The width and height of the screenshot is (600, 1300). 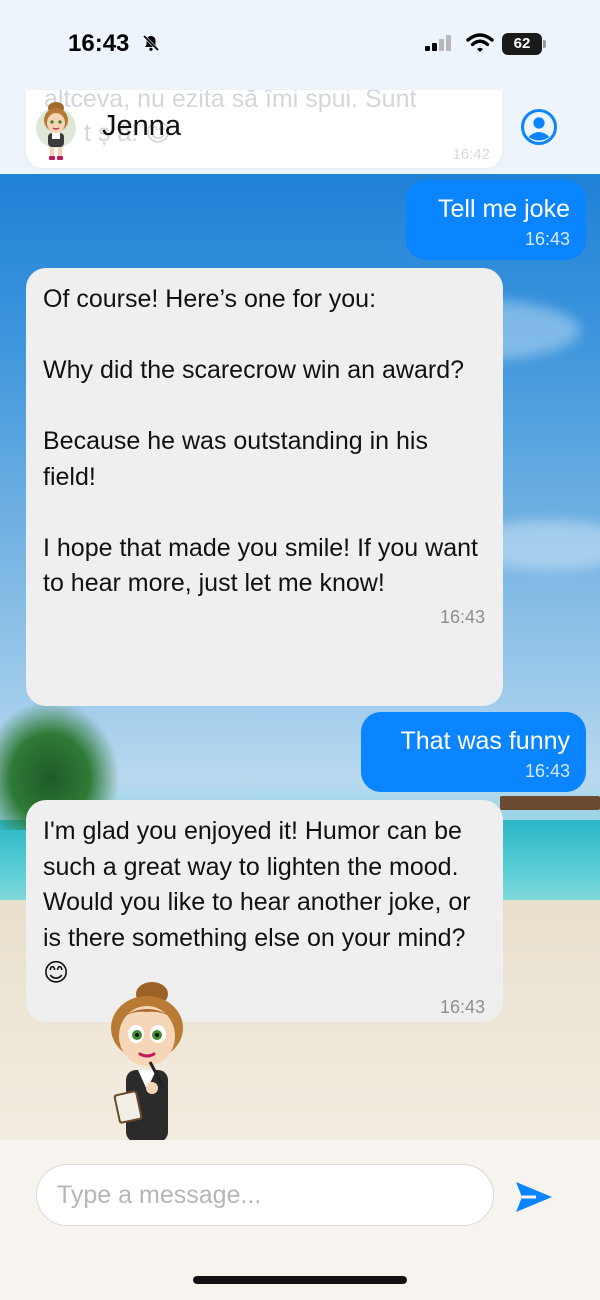 I want to click on mascot-character, so click(x=147, y=1062).